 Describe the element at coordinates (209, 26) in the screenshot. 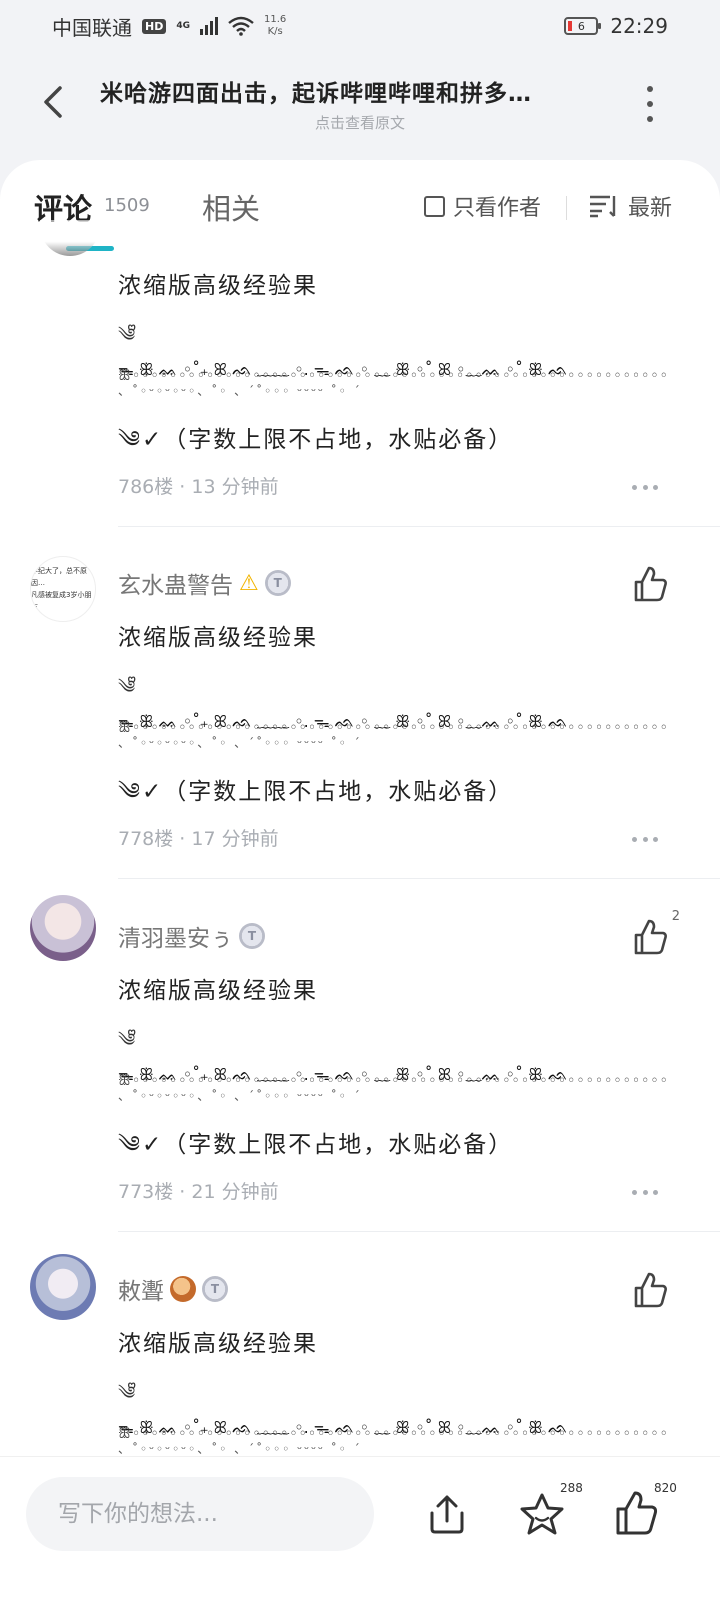

I see `signal-icon` at that location.